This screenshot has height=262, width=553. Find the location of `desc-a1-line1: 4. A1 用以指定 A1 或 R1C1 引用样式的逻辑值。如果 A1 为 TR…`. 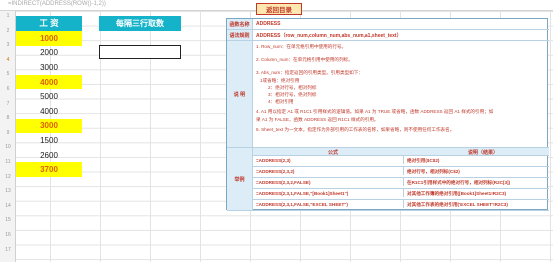

desc-a1-line1: 4. A1 用以指定 A1 或 R1C1 引用样式的逻辑值。如果 A1 为 TR… is located at coordinates (375, 112).